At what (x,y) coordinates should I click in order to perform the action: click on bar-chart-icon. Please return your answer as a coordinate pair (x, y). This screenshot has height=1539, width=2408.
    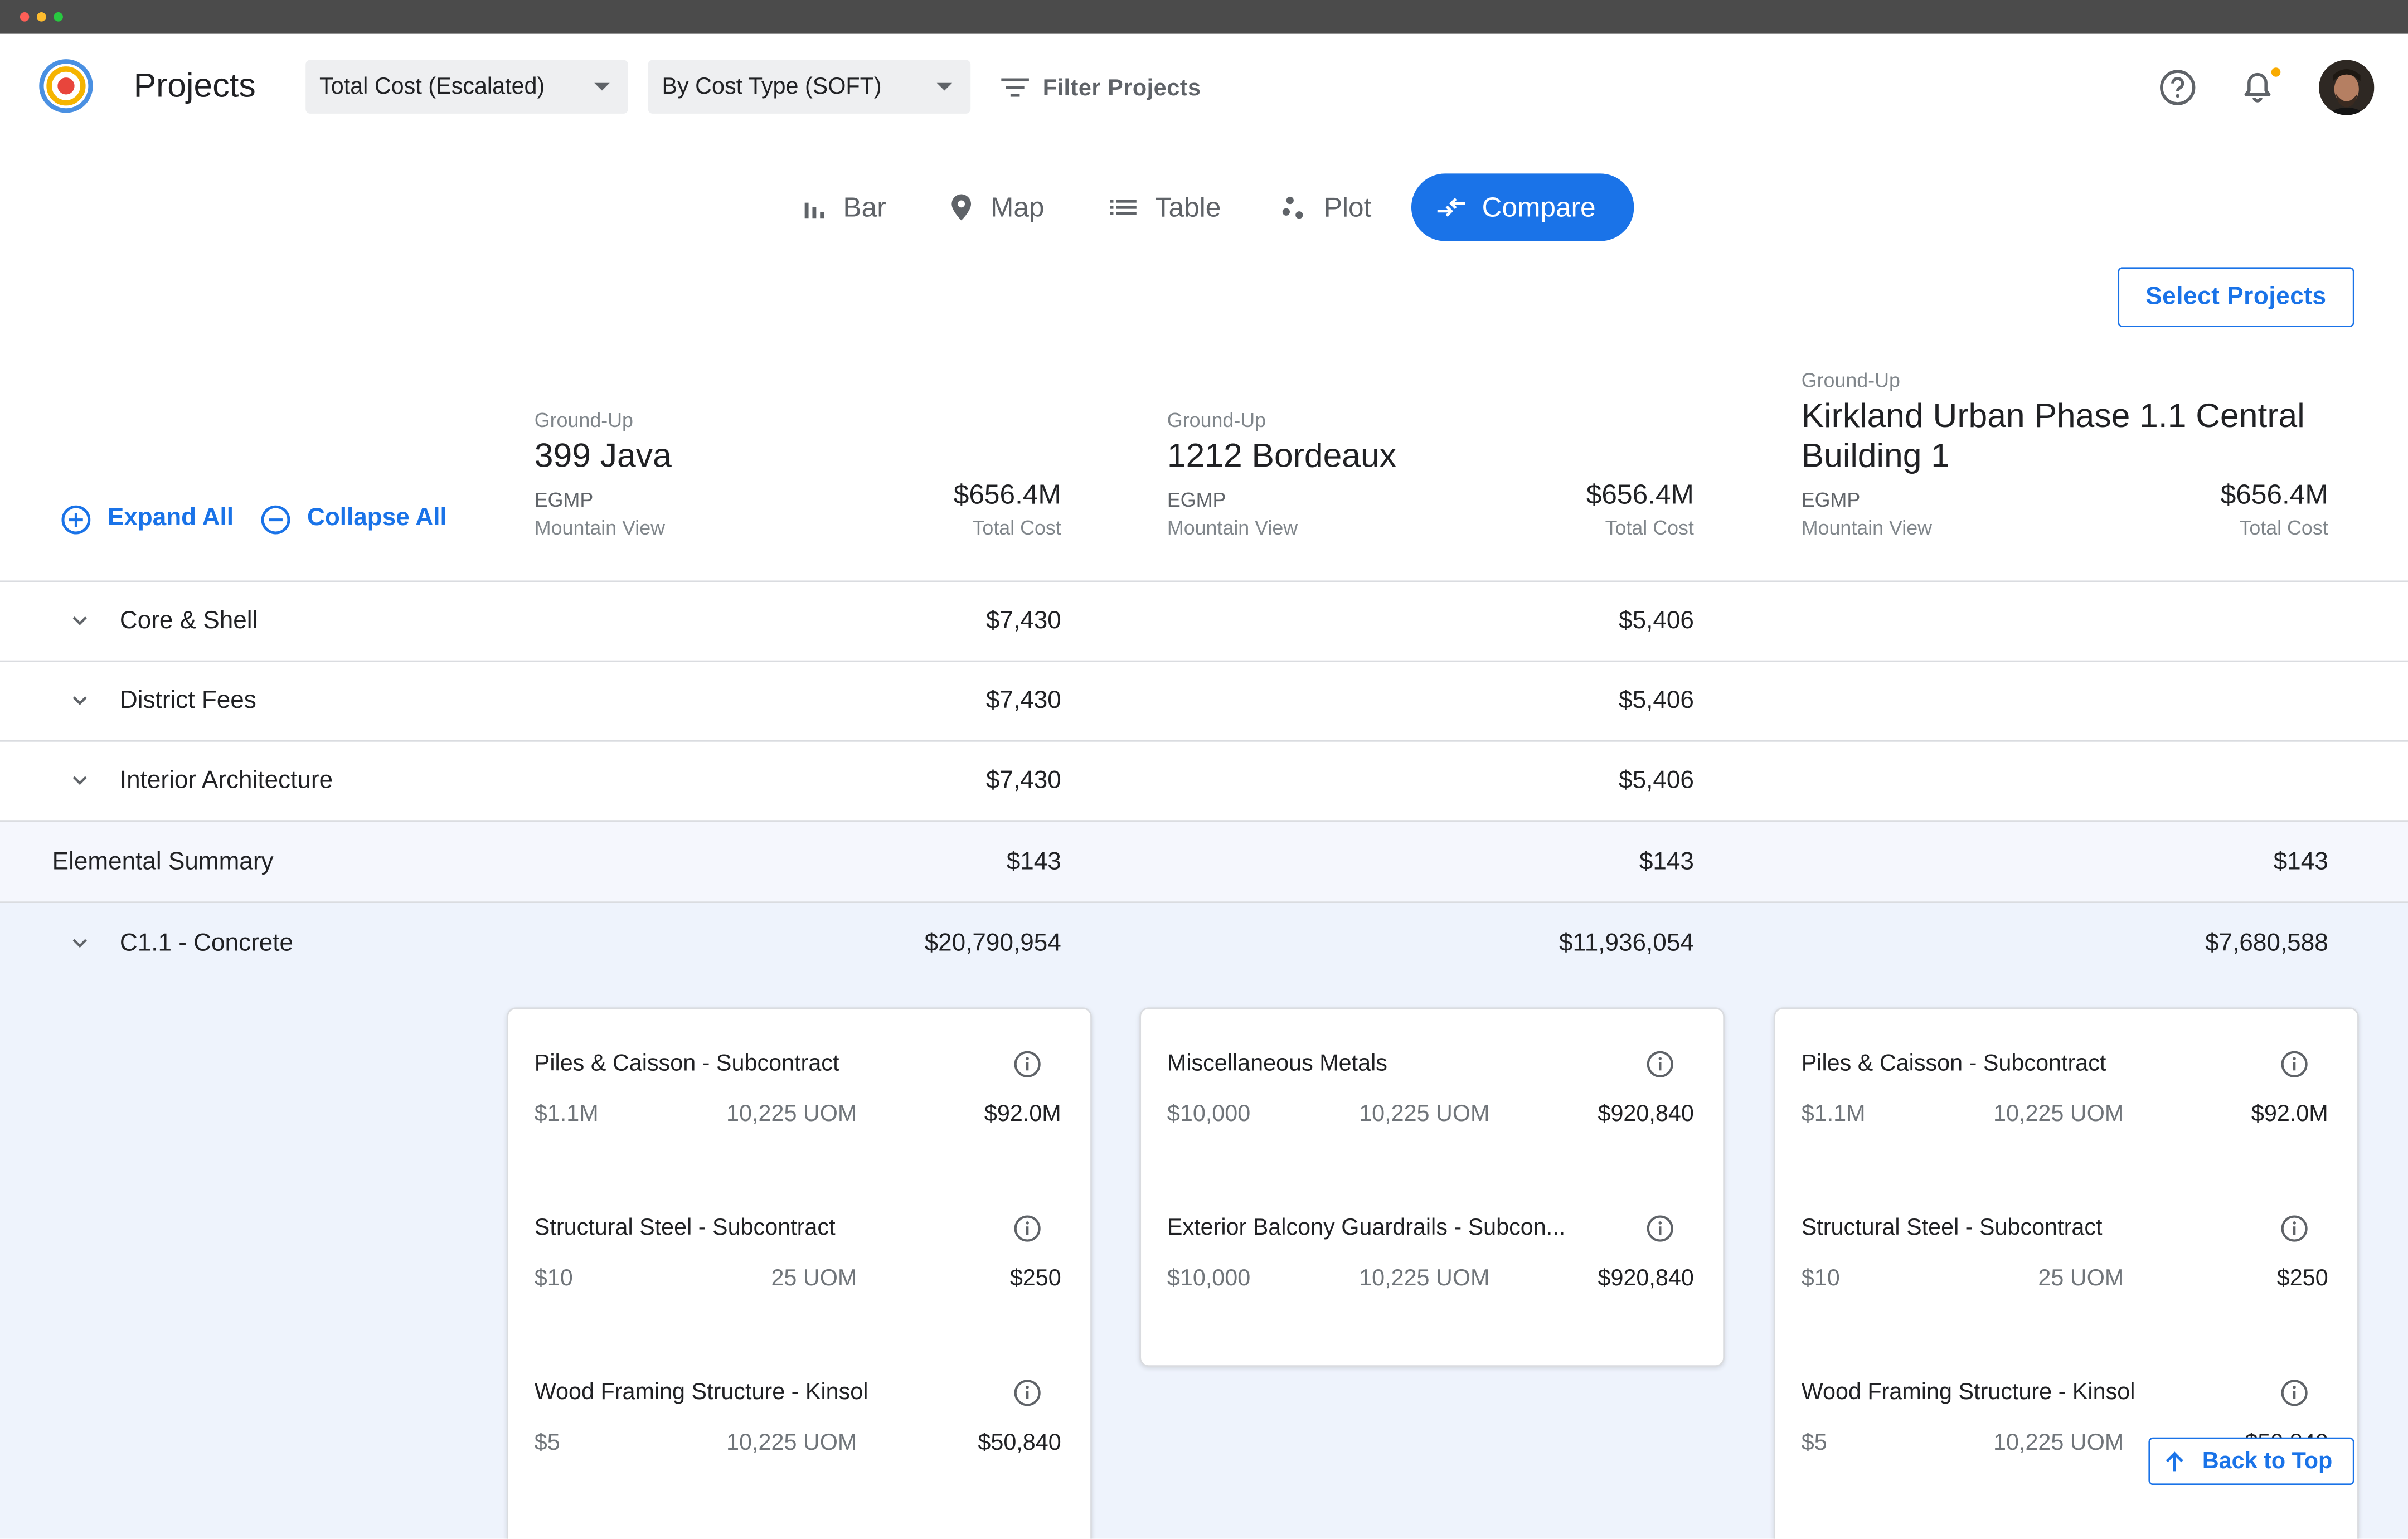
    Looking at the image, I should click on (814, 210).